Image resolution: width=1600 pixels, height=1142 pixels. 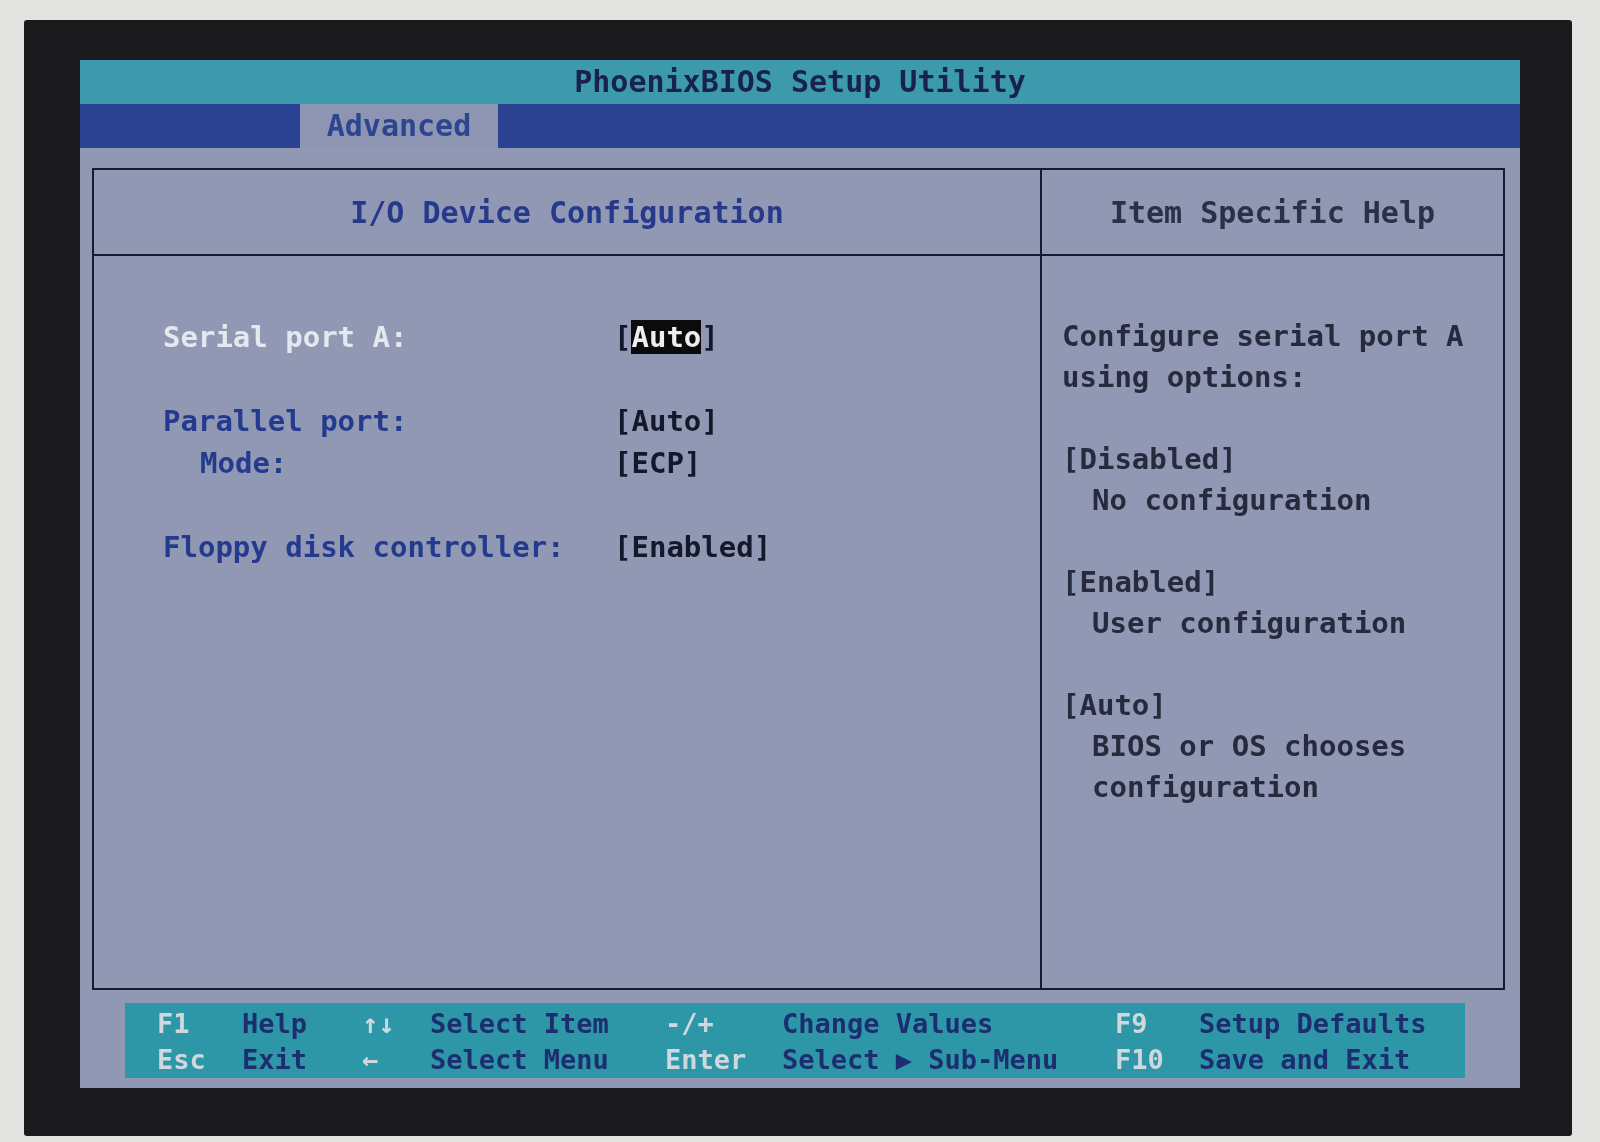 I want to click on setting-value: [Auto], so click(x=666, y=421).